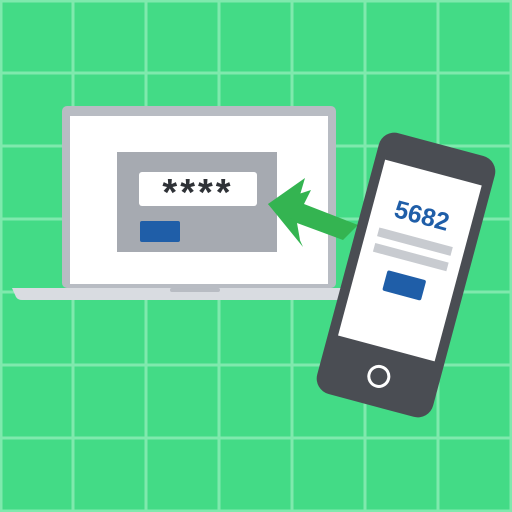 The image size is (512, 512). I want to click on laptop-base-notch, so click(195, 290).